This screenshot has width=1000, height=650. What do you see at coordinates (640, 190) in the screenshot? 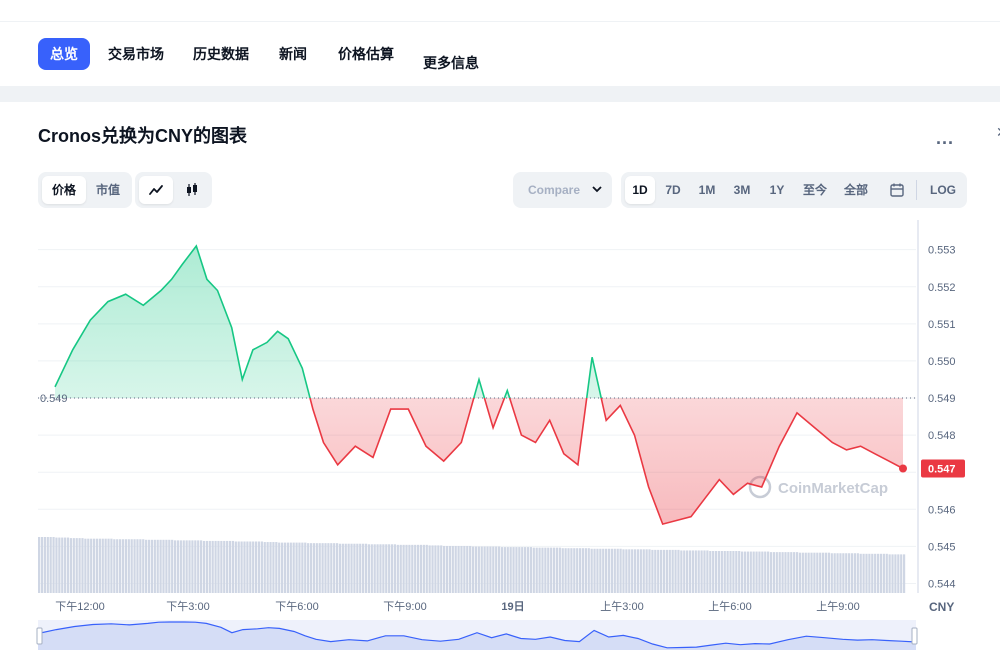
I see `range-1d-button: 1D` at bounding box center [640, 190].